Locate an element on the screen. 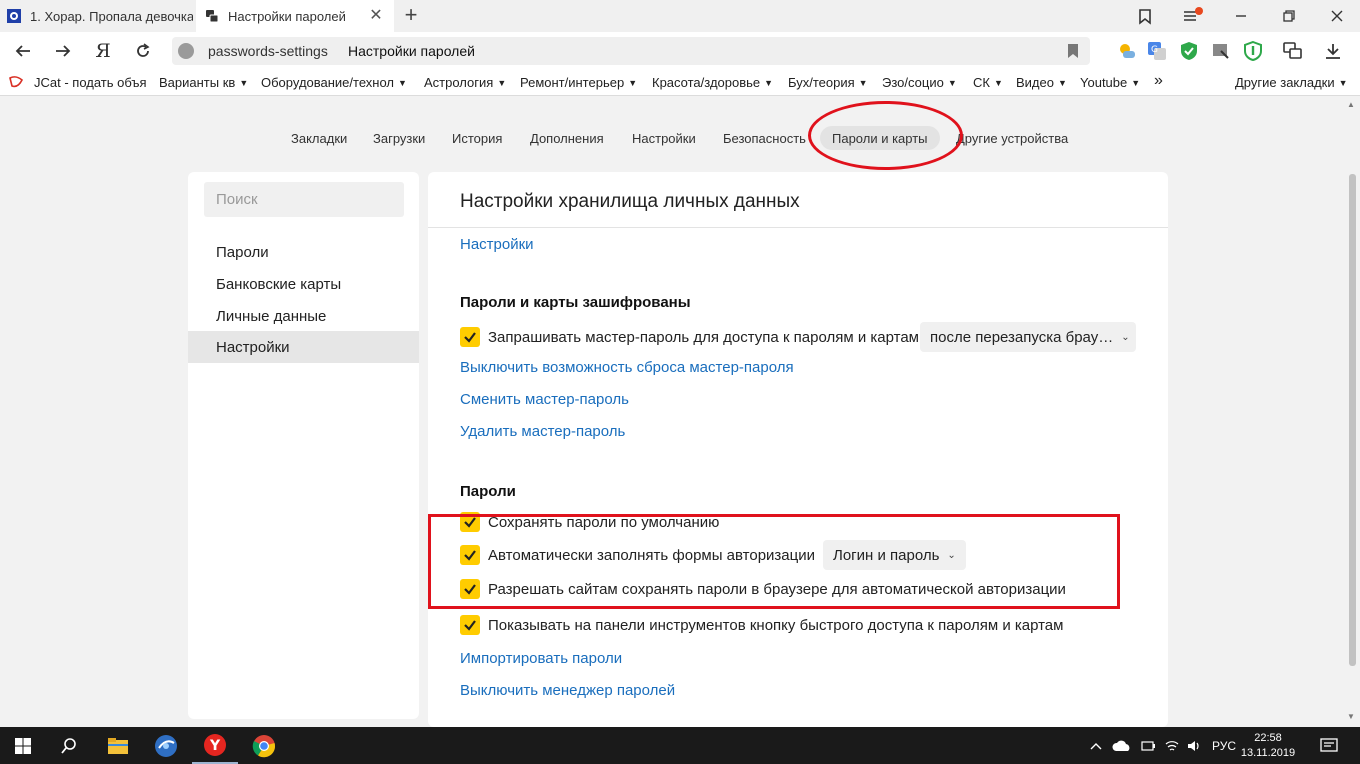  disable-password-manager-link: Выключить менеджер паролей is located at coordinates (567, 690).